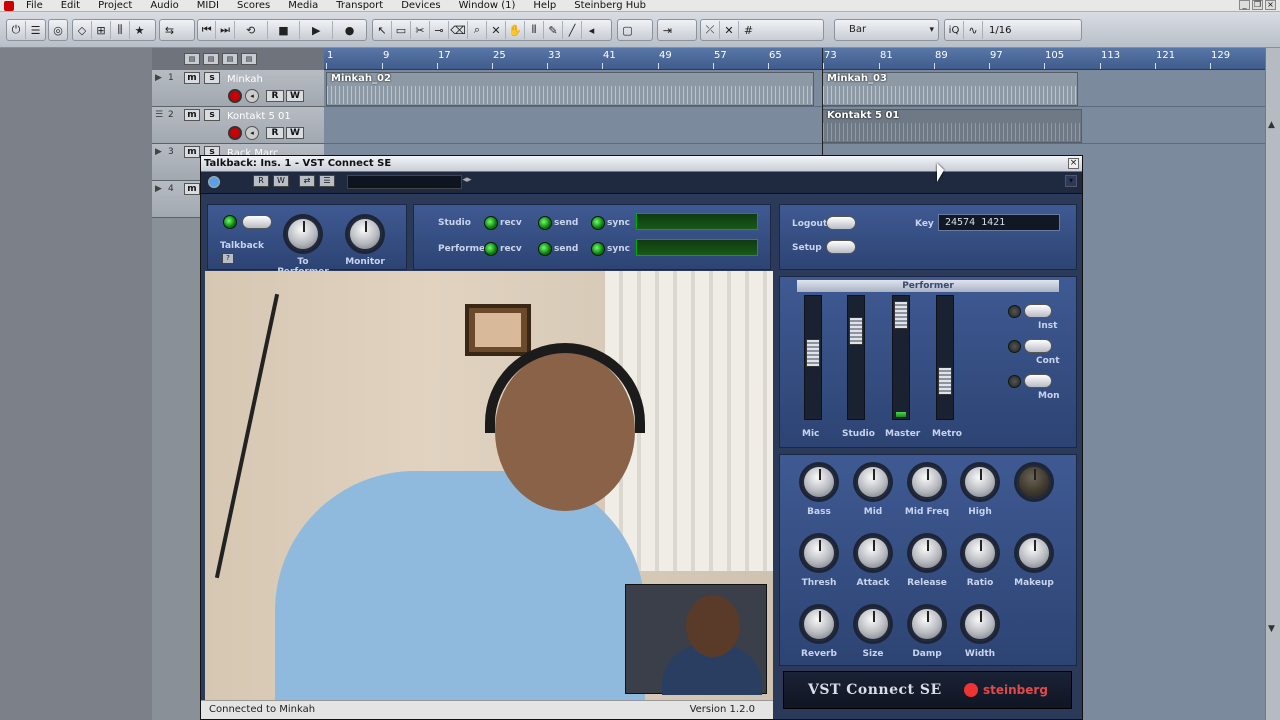  I want to click on menu-scores: Scores, so click(253, 6).